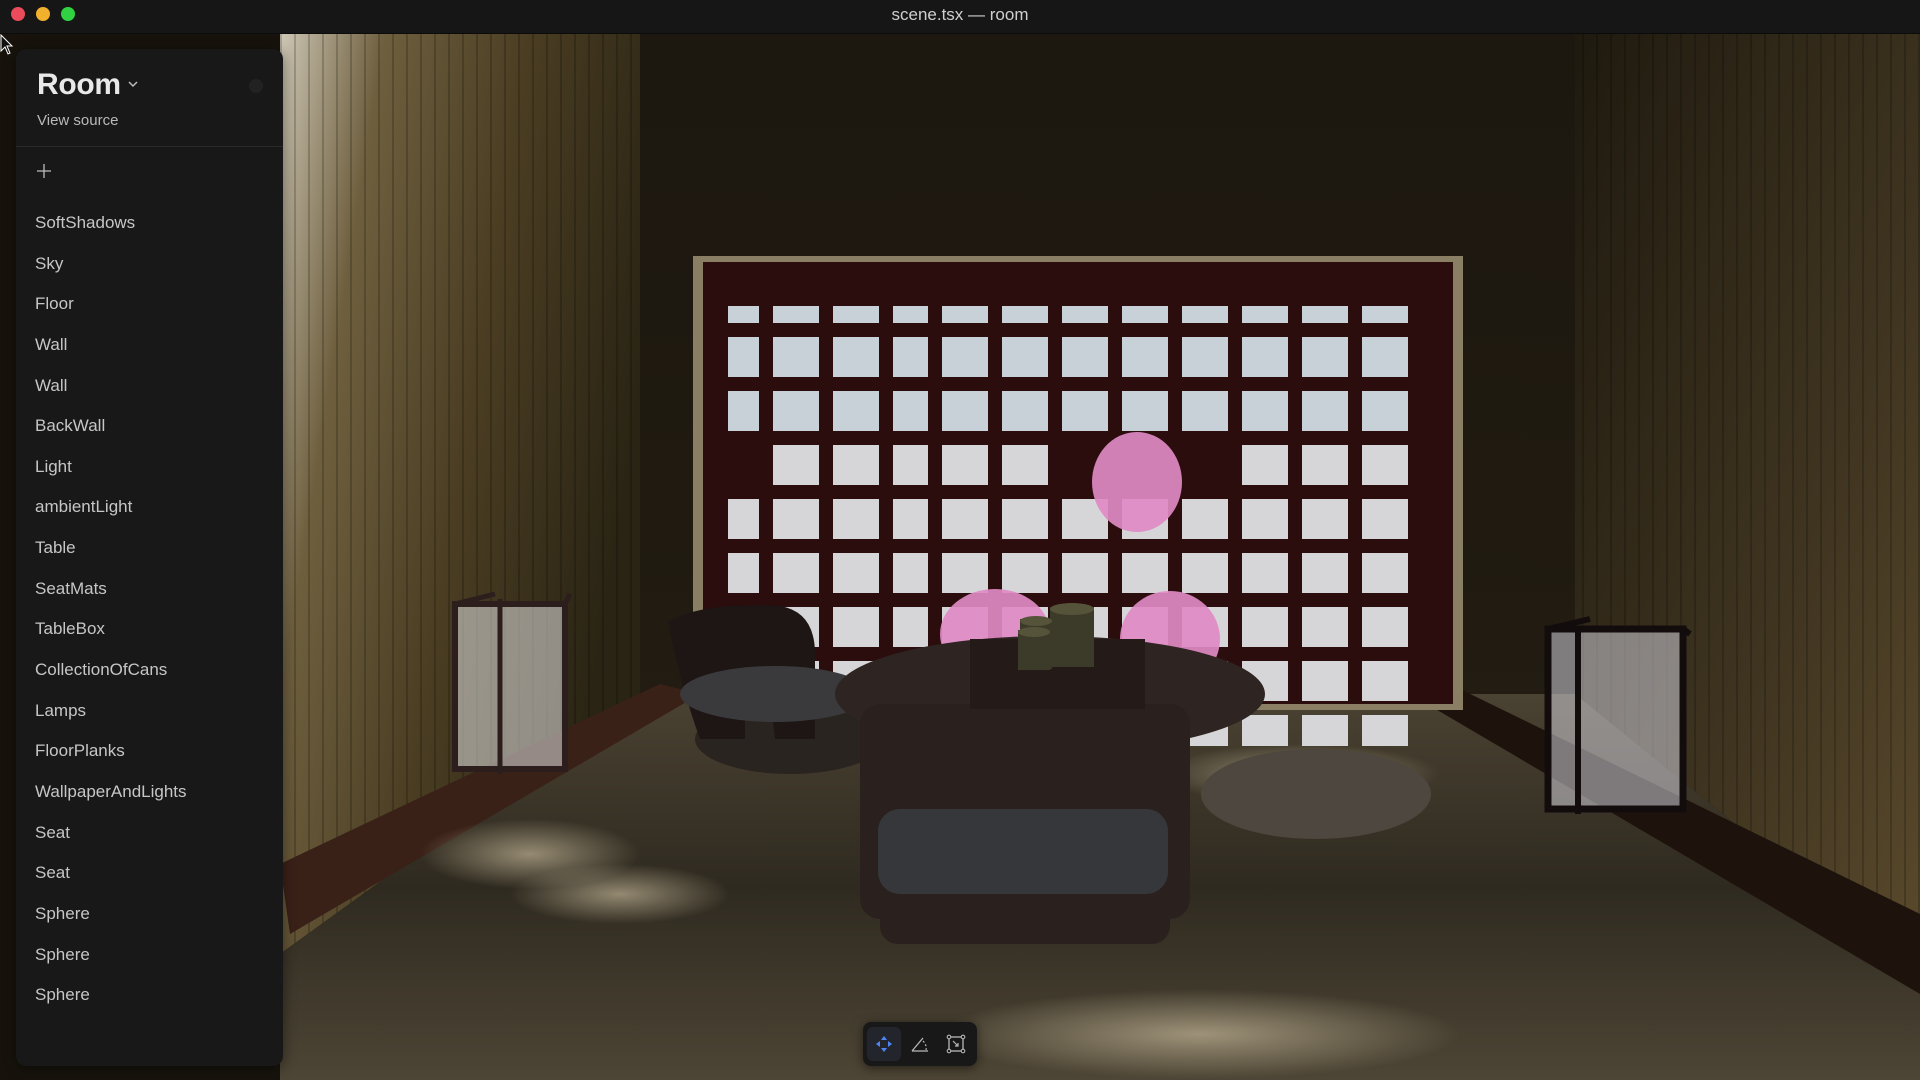 Image resolution: width=1920 pixels, height=1080 pixels. Describe the element at coordinates (149, 678) in the screenshot. I see `scene-object-item: CollectionOfCans` at that location.